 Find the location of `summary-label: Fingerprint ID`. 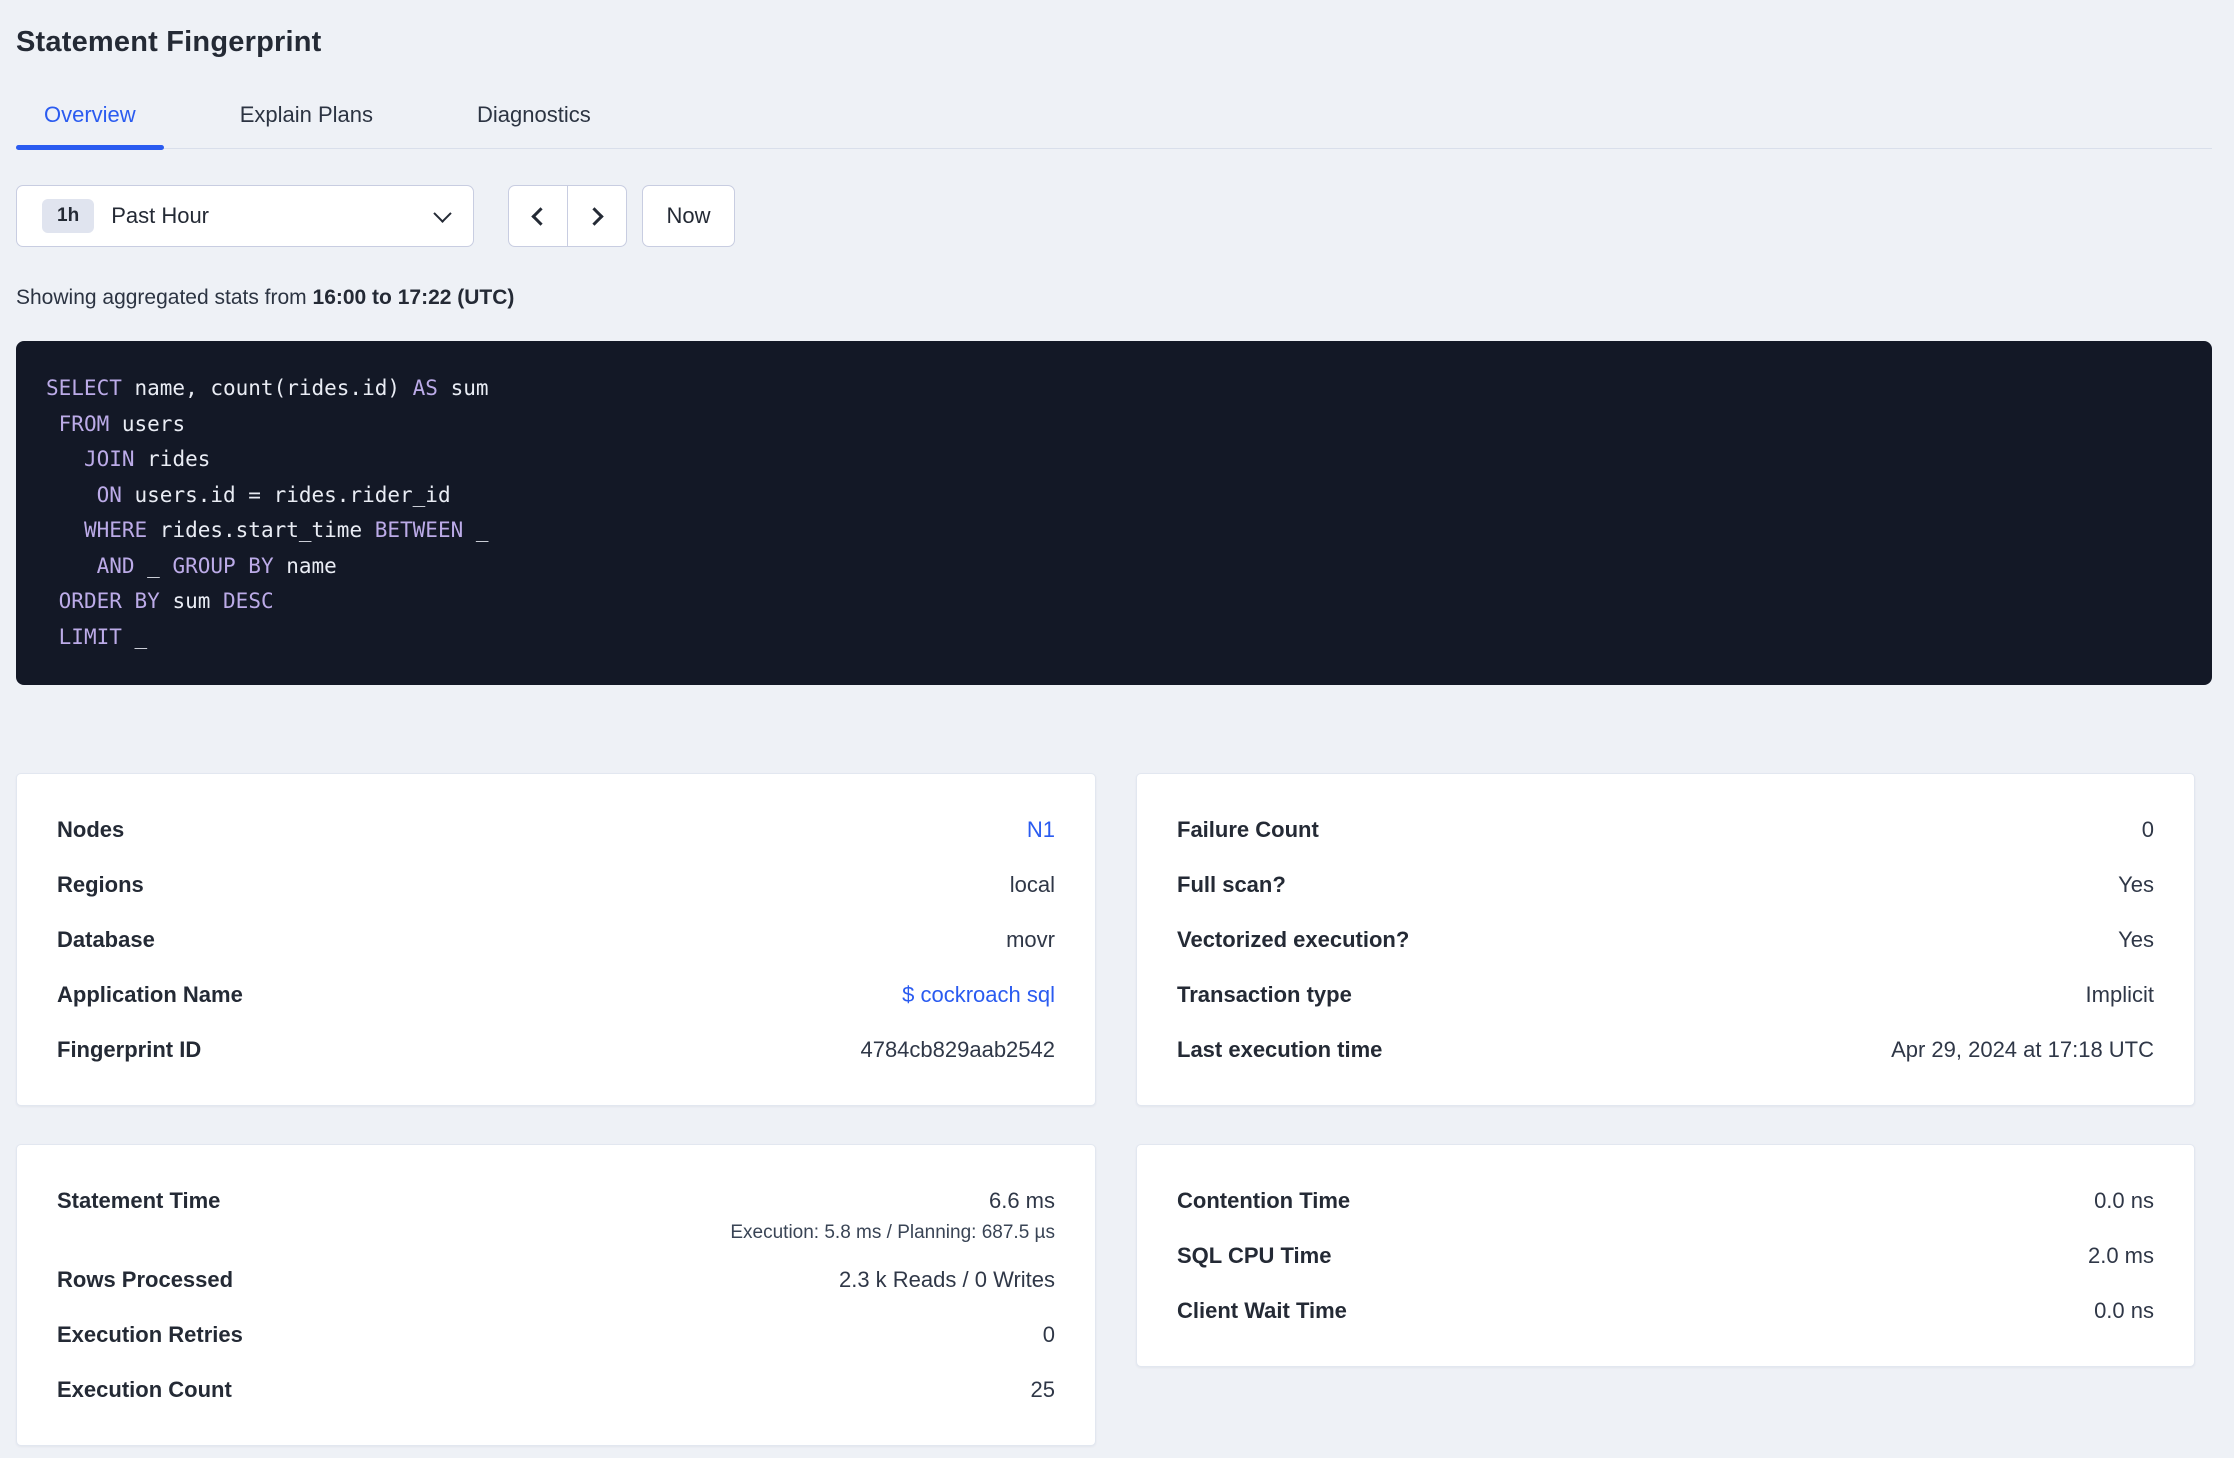

summary-label: Fingerprint ID is located at coordinates (129, 1049).